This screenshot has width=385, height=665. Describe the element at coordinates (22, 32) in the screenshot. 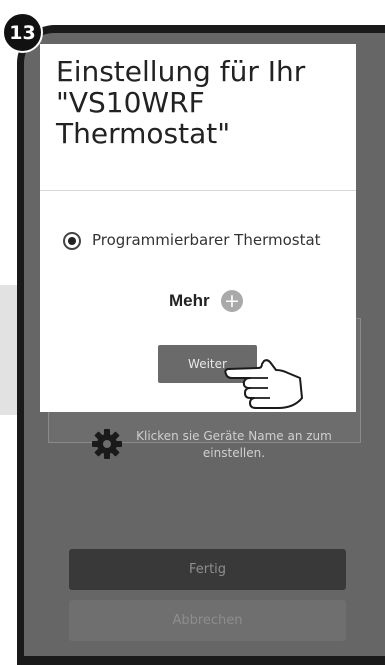

I see `step-number-badge: 13` at that location.